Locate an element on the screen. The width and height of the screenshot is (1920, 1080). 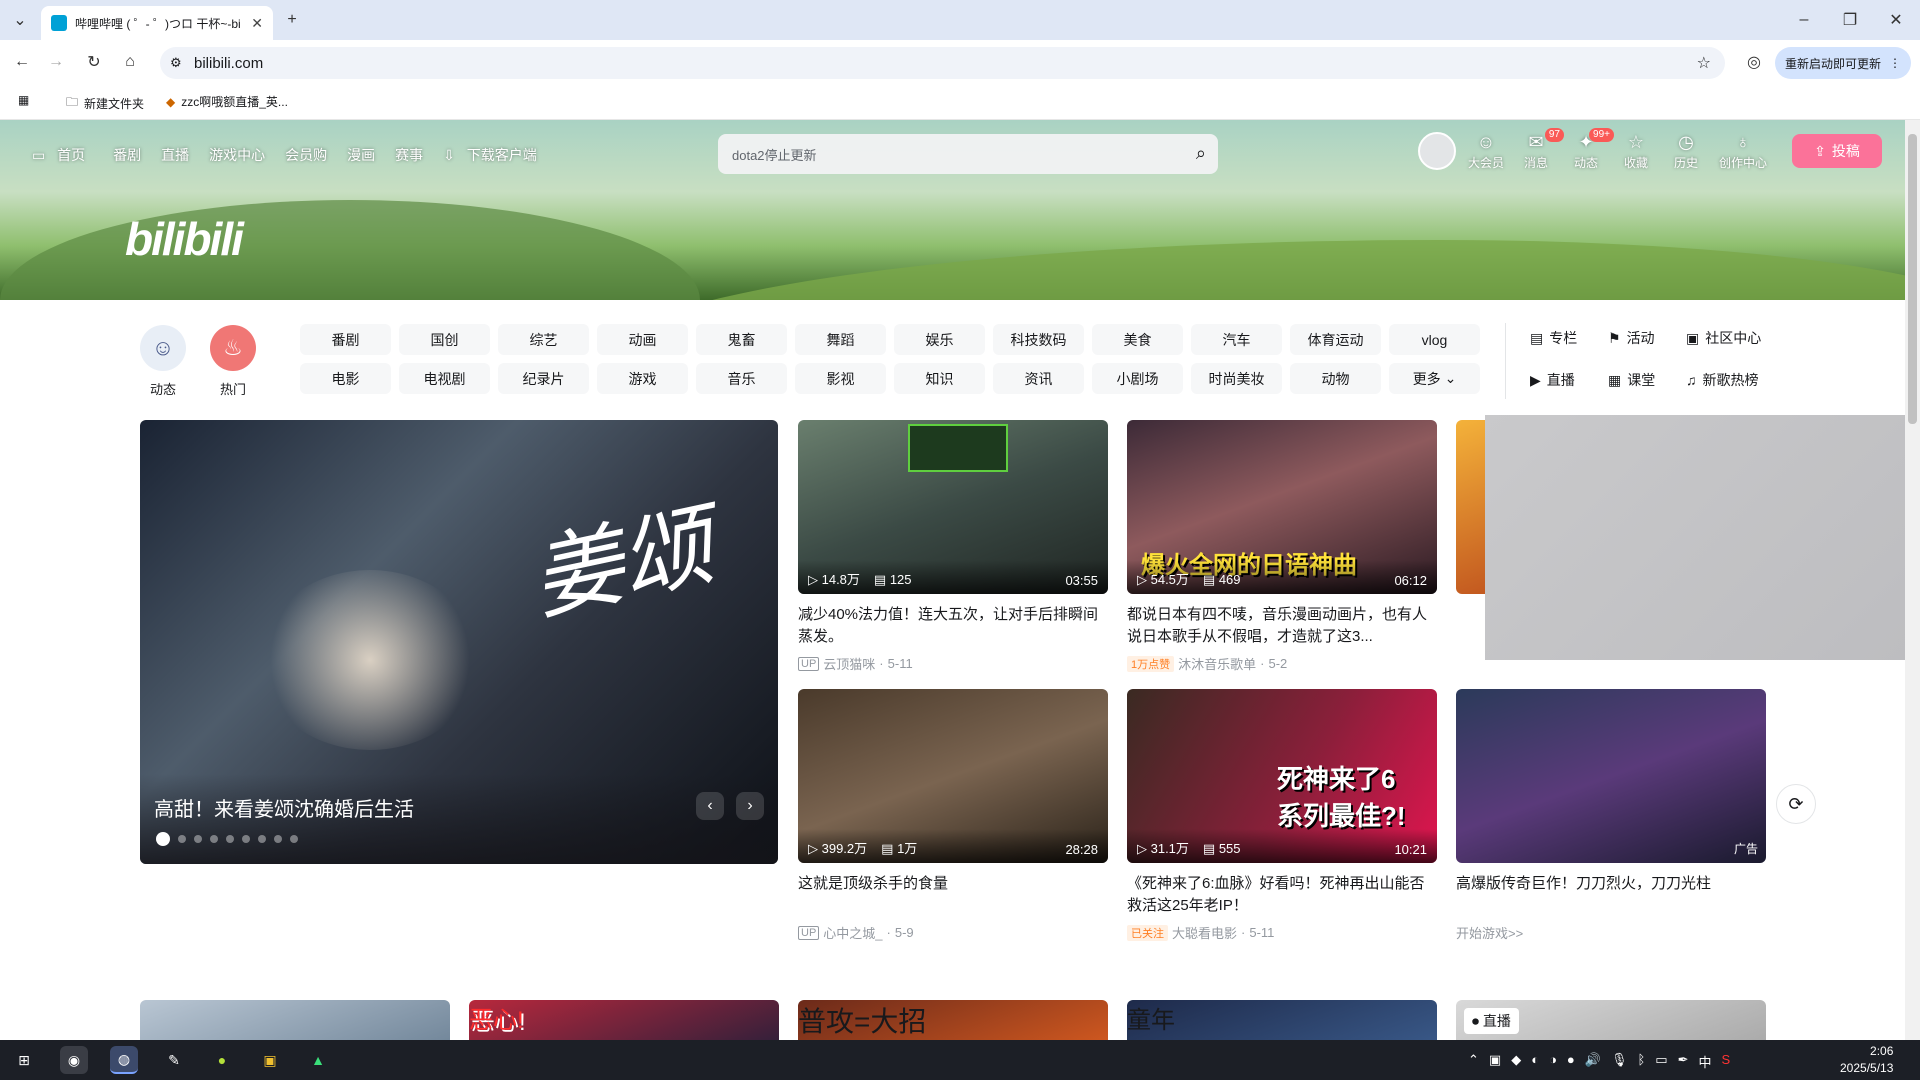
home-icon: ⌂ is located at coordinates (130, 62).